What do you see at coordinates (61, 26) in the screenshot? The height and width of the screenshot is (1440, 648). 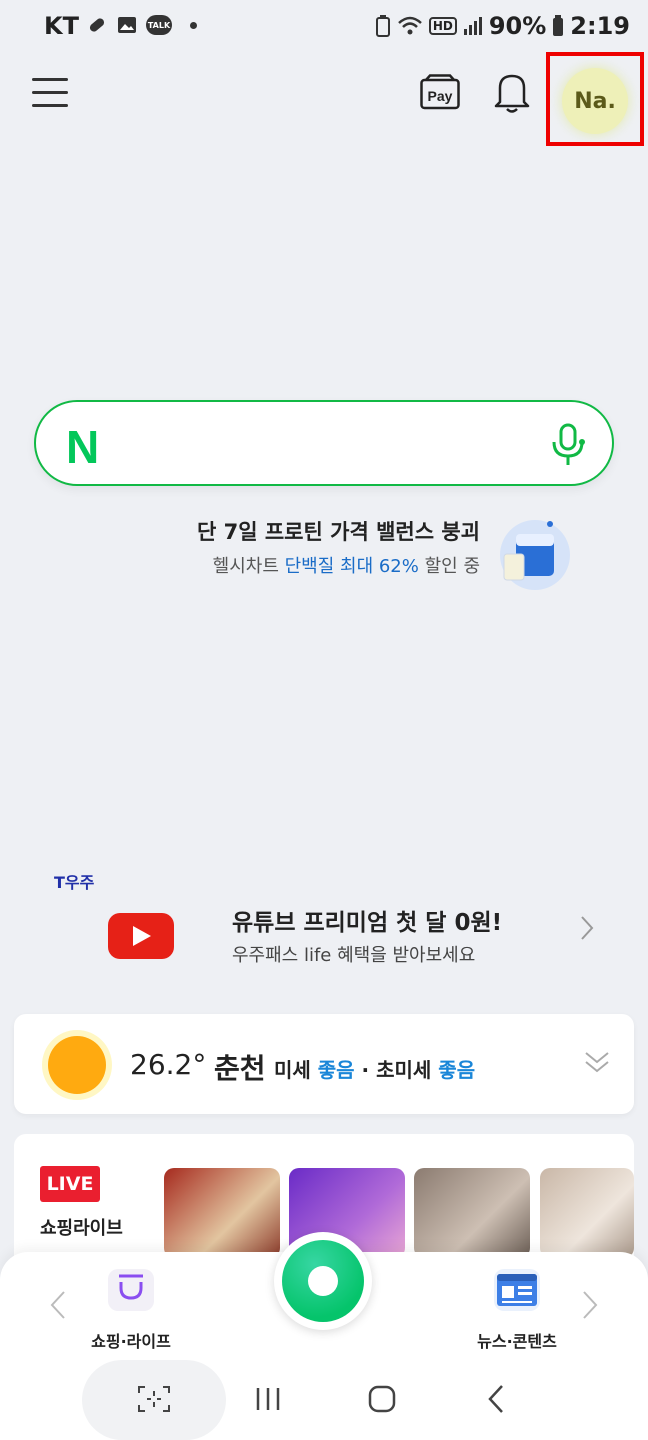 I see `carrier-label: KT` at bounding box center [61, 26].